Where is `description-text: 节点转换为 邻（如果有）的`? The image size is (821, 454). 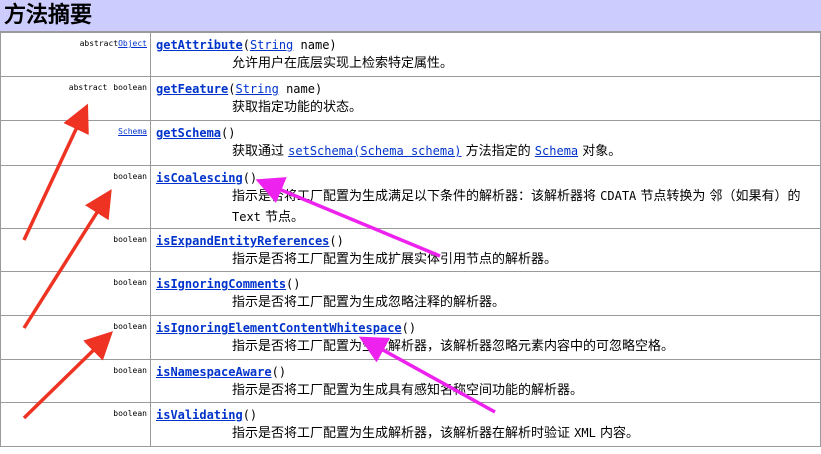 description-text: 节点转换为 邻（如果有）的 is located at coordinates (718, 196).